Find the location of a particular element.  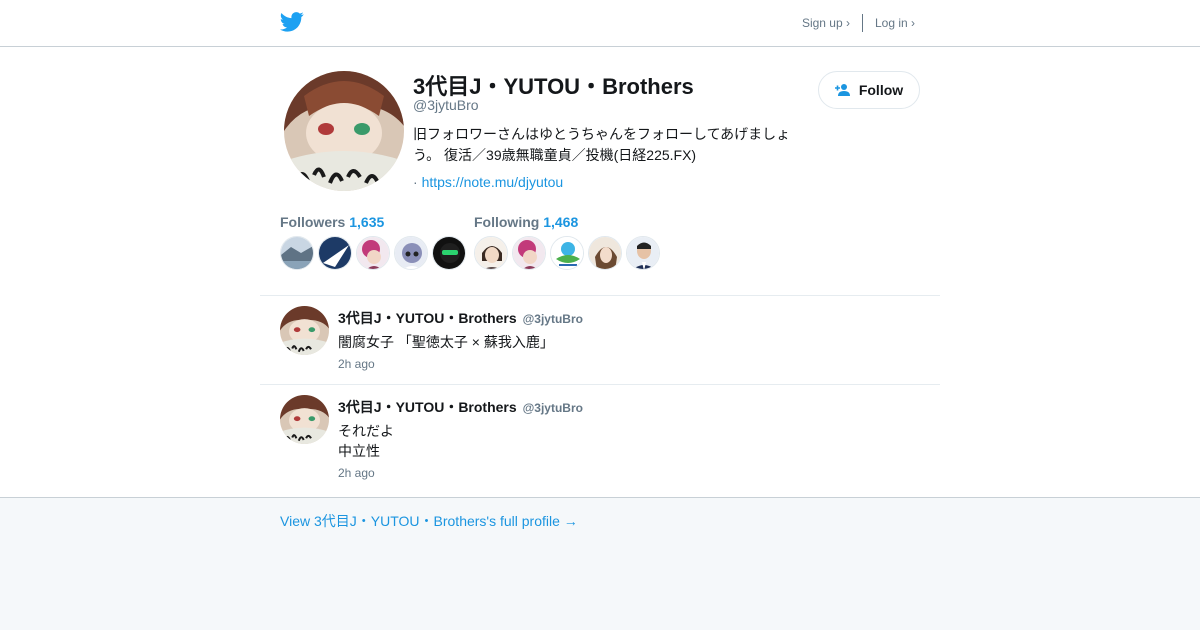

followers-avatars is located at coordinates (375, 253).